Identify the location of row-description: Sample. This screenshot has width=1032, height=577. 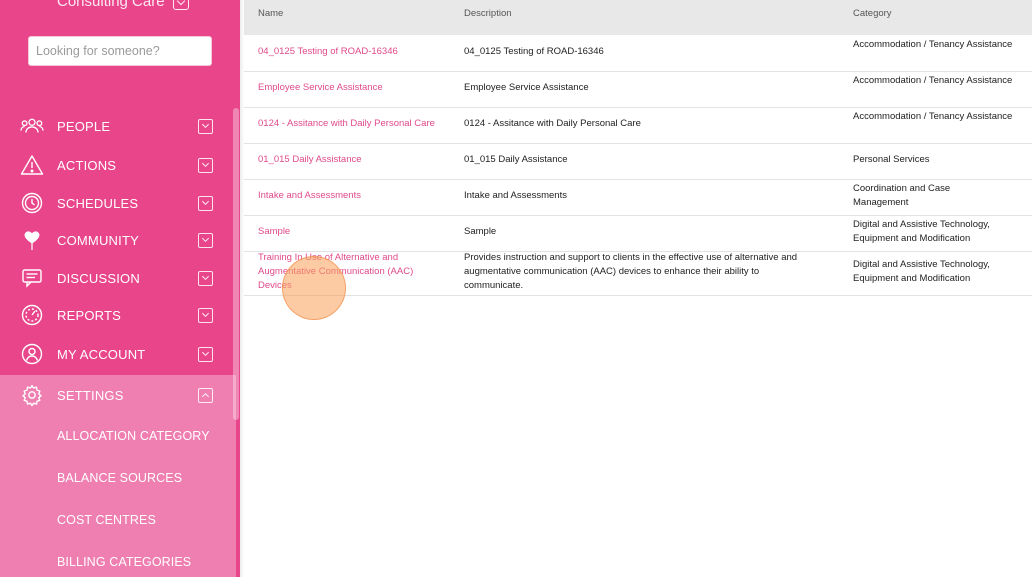
(480, 231).